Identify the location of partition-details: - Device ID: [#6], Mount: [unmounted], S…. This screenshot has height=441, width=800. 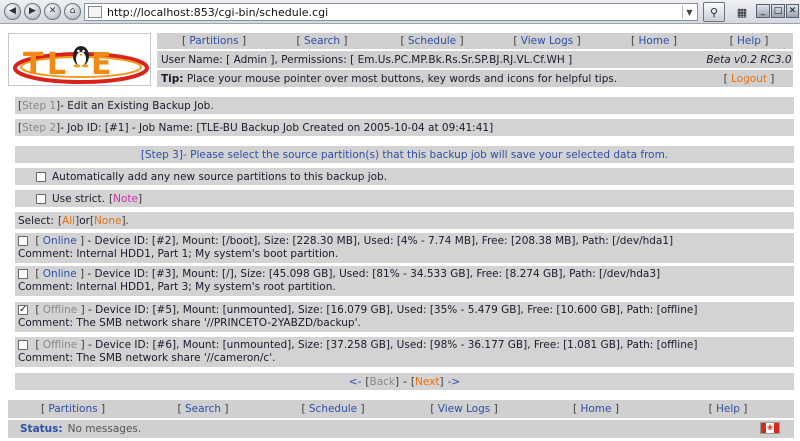
(391, 345).